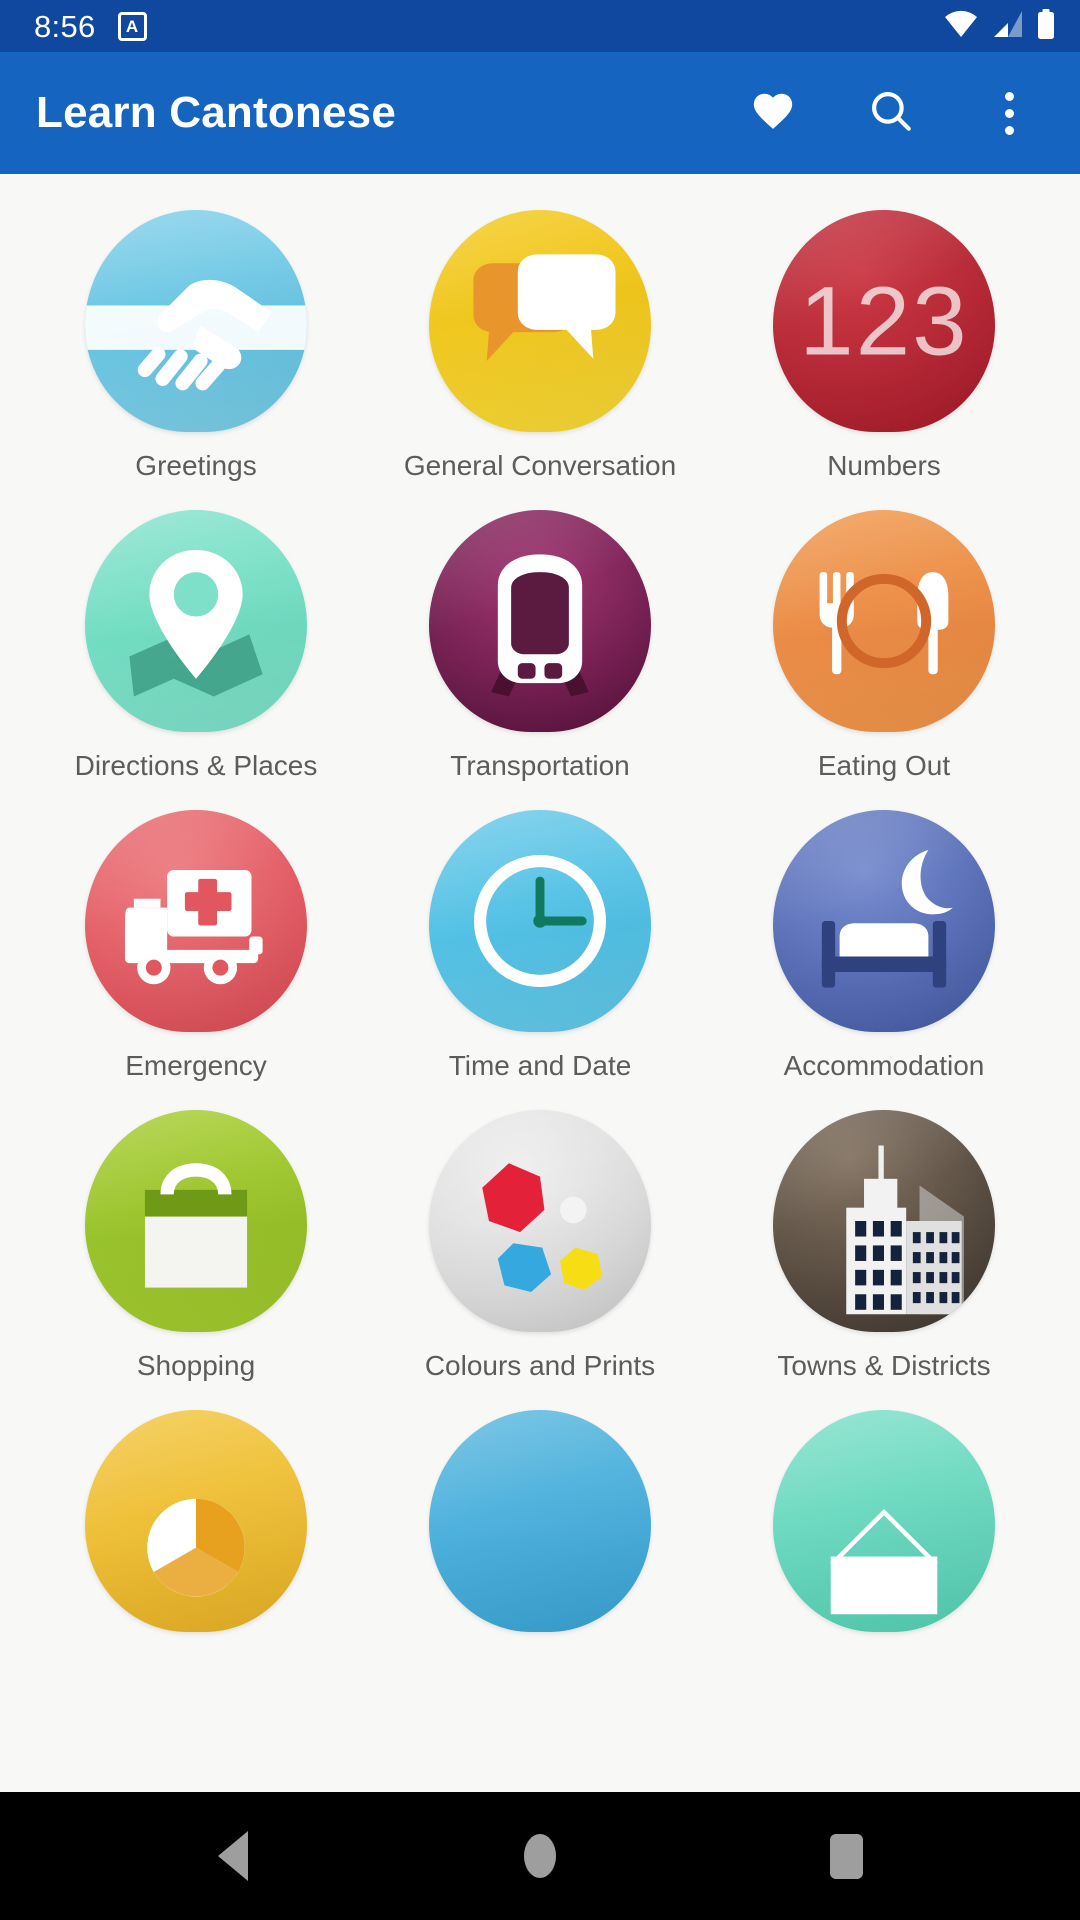 Image resolution: width=1080 pixels, height=1920 pixels. I want to click on battery-icon, so click(1046, 26).